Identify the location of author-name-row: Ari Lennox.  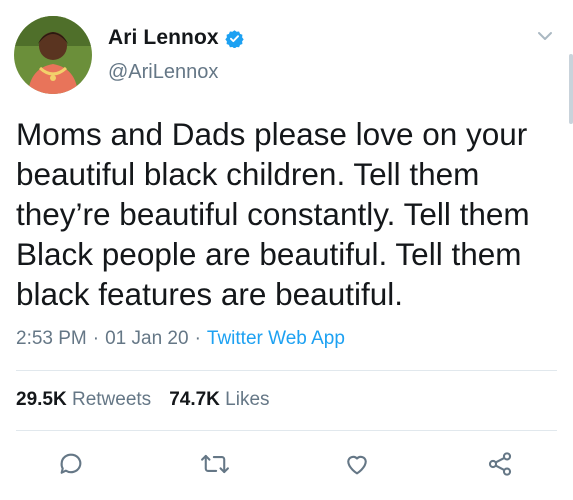
(176, 38).